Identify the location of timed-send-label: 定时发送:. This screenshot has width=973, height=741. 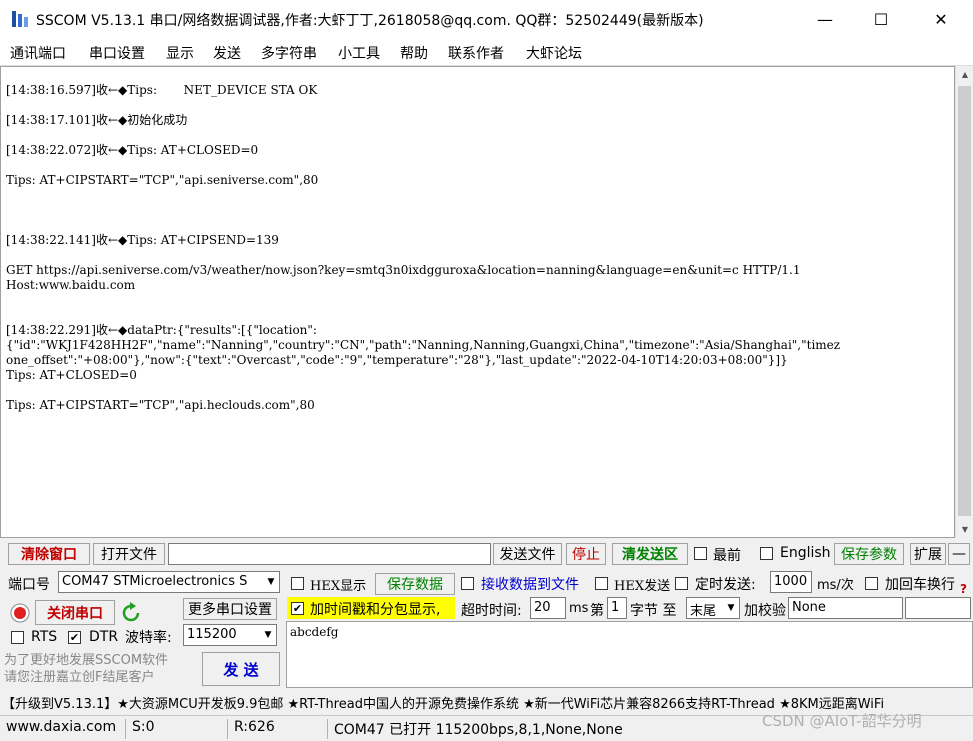
(725, 585).